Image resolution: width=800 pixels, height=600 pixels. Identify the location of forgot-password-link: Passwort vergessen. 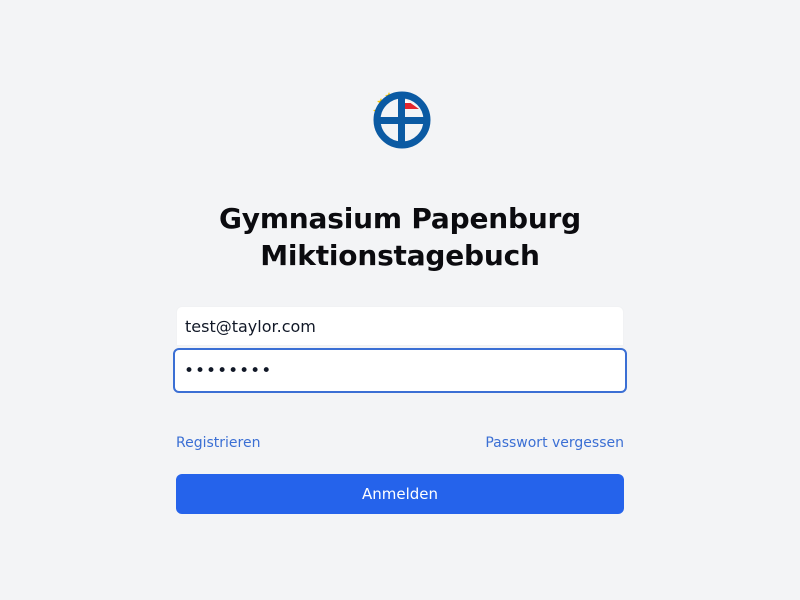
(554, 443).